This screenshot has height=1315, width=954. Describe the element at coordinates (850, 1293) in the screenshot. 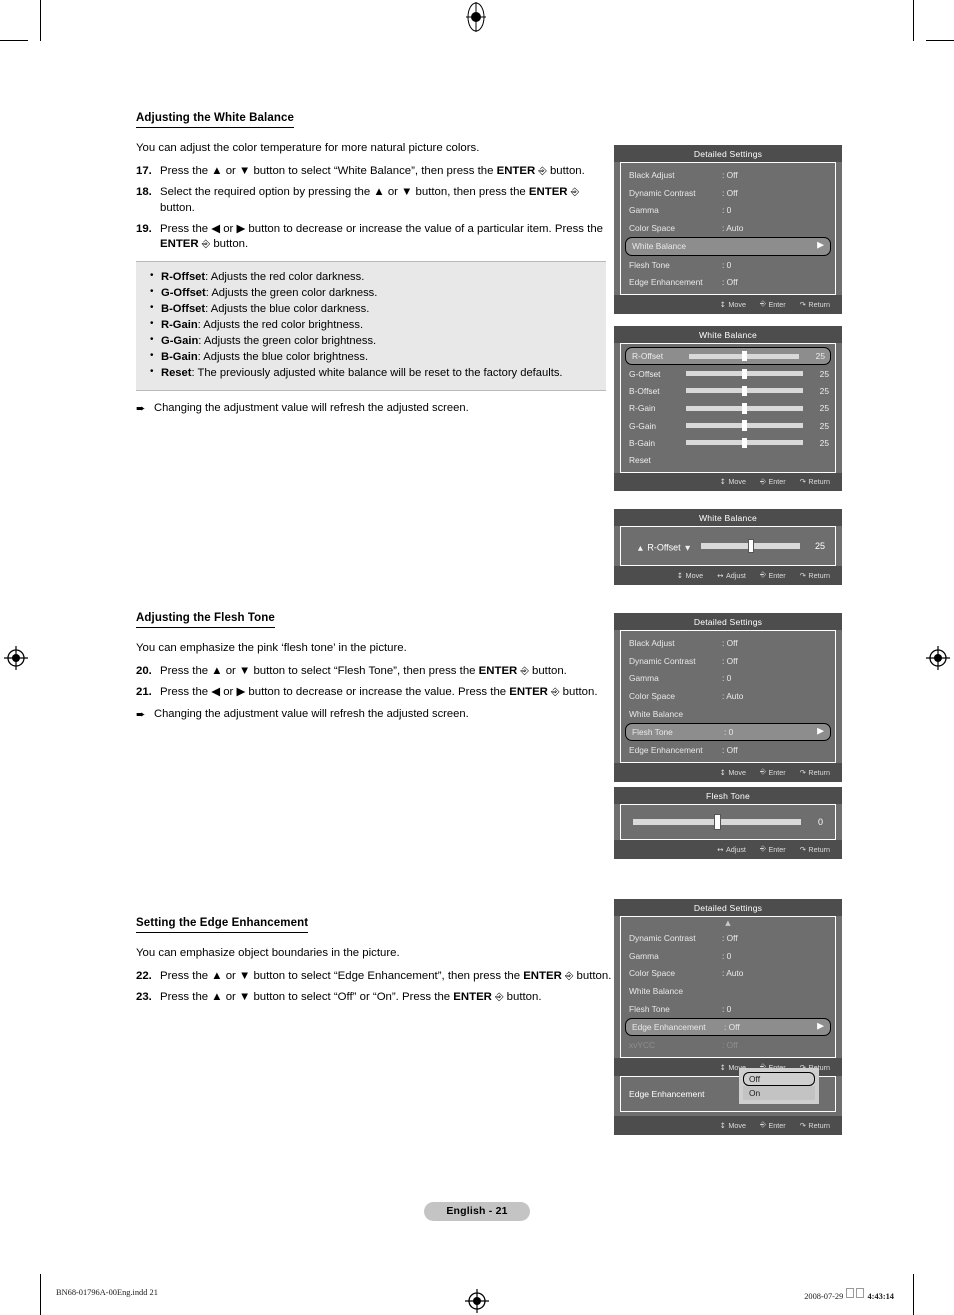

I see `missing-glyph-box` at that location.